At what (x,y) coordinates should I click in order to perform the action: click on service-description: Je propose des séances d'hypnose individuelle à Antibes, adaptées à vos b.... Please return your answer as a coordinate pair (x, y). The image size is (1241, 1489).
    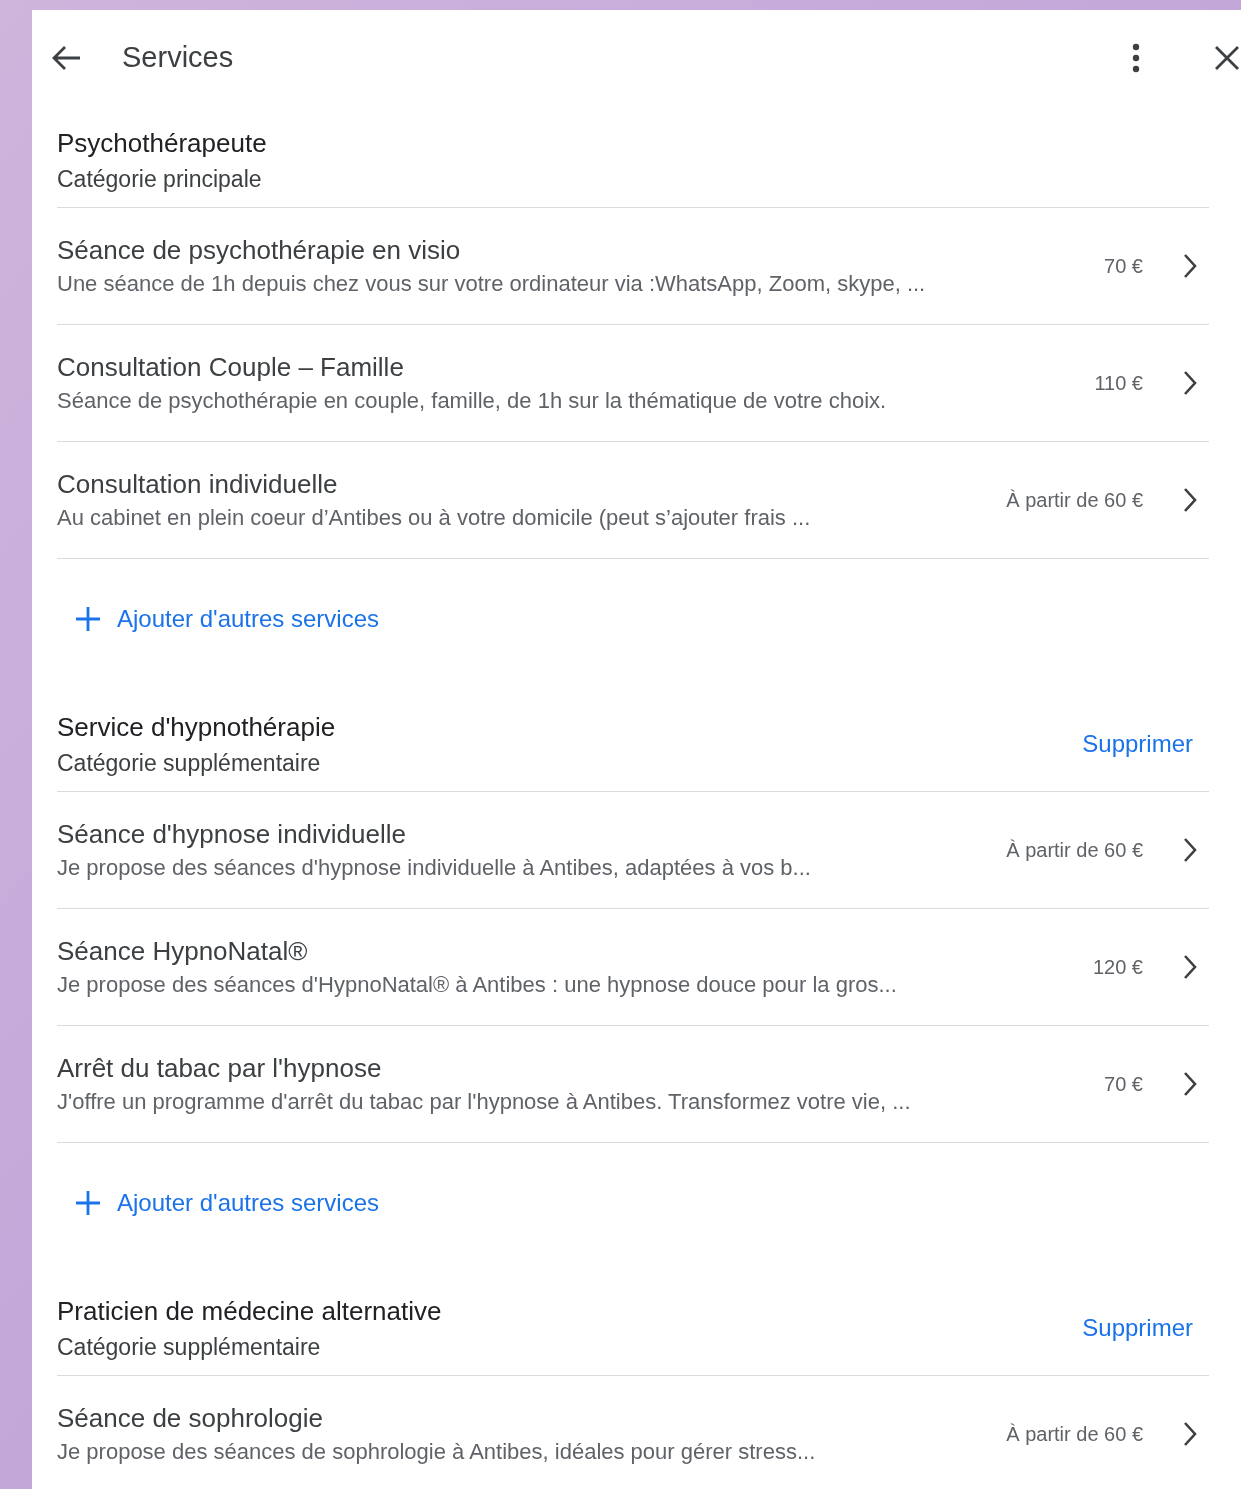
    Looking at the image, I should click on (434, 868).